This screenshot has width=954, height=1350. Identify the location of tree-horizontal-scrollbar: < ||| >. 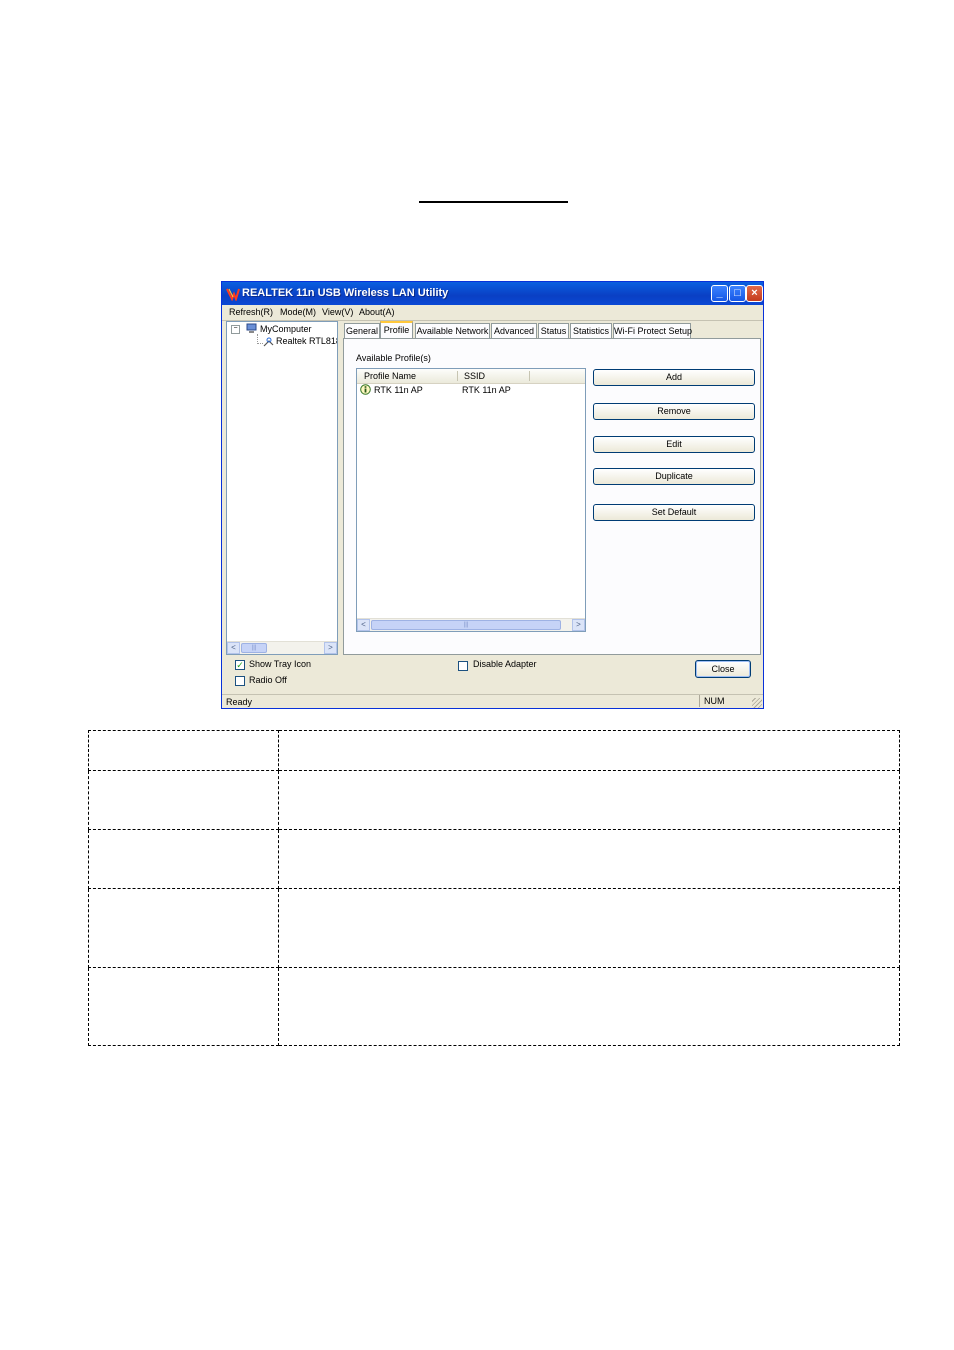
(282, 647).